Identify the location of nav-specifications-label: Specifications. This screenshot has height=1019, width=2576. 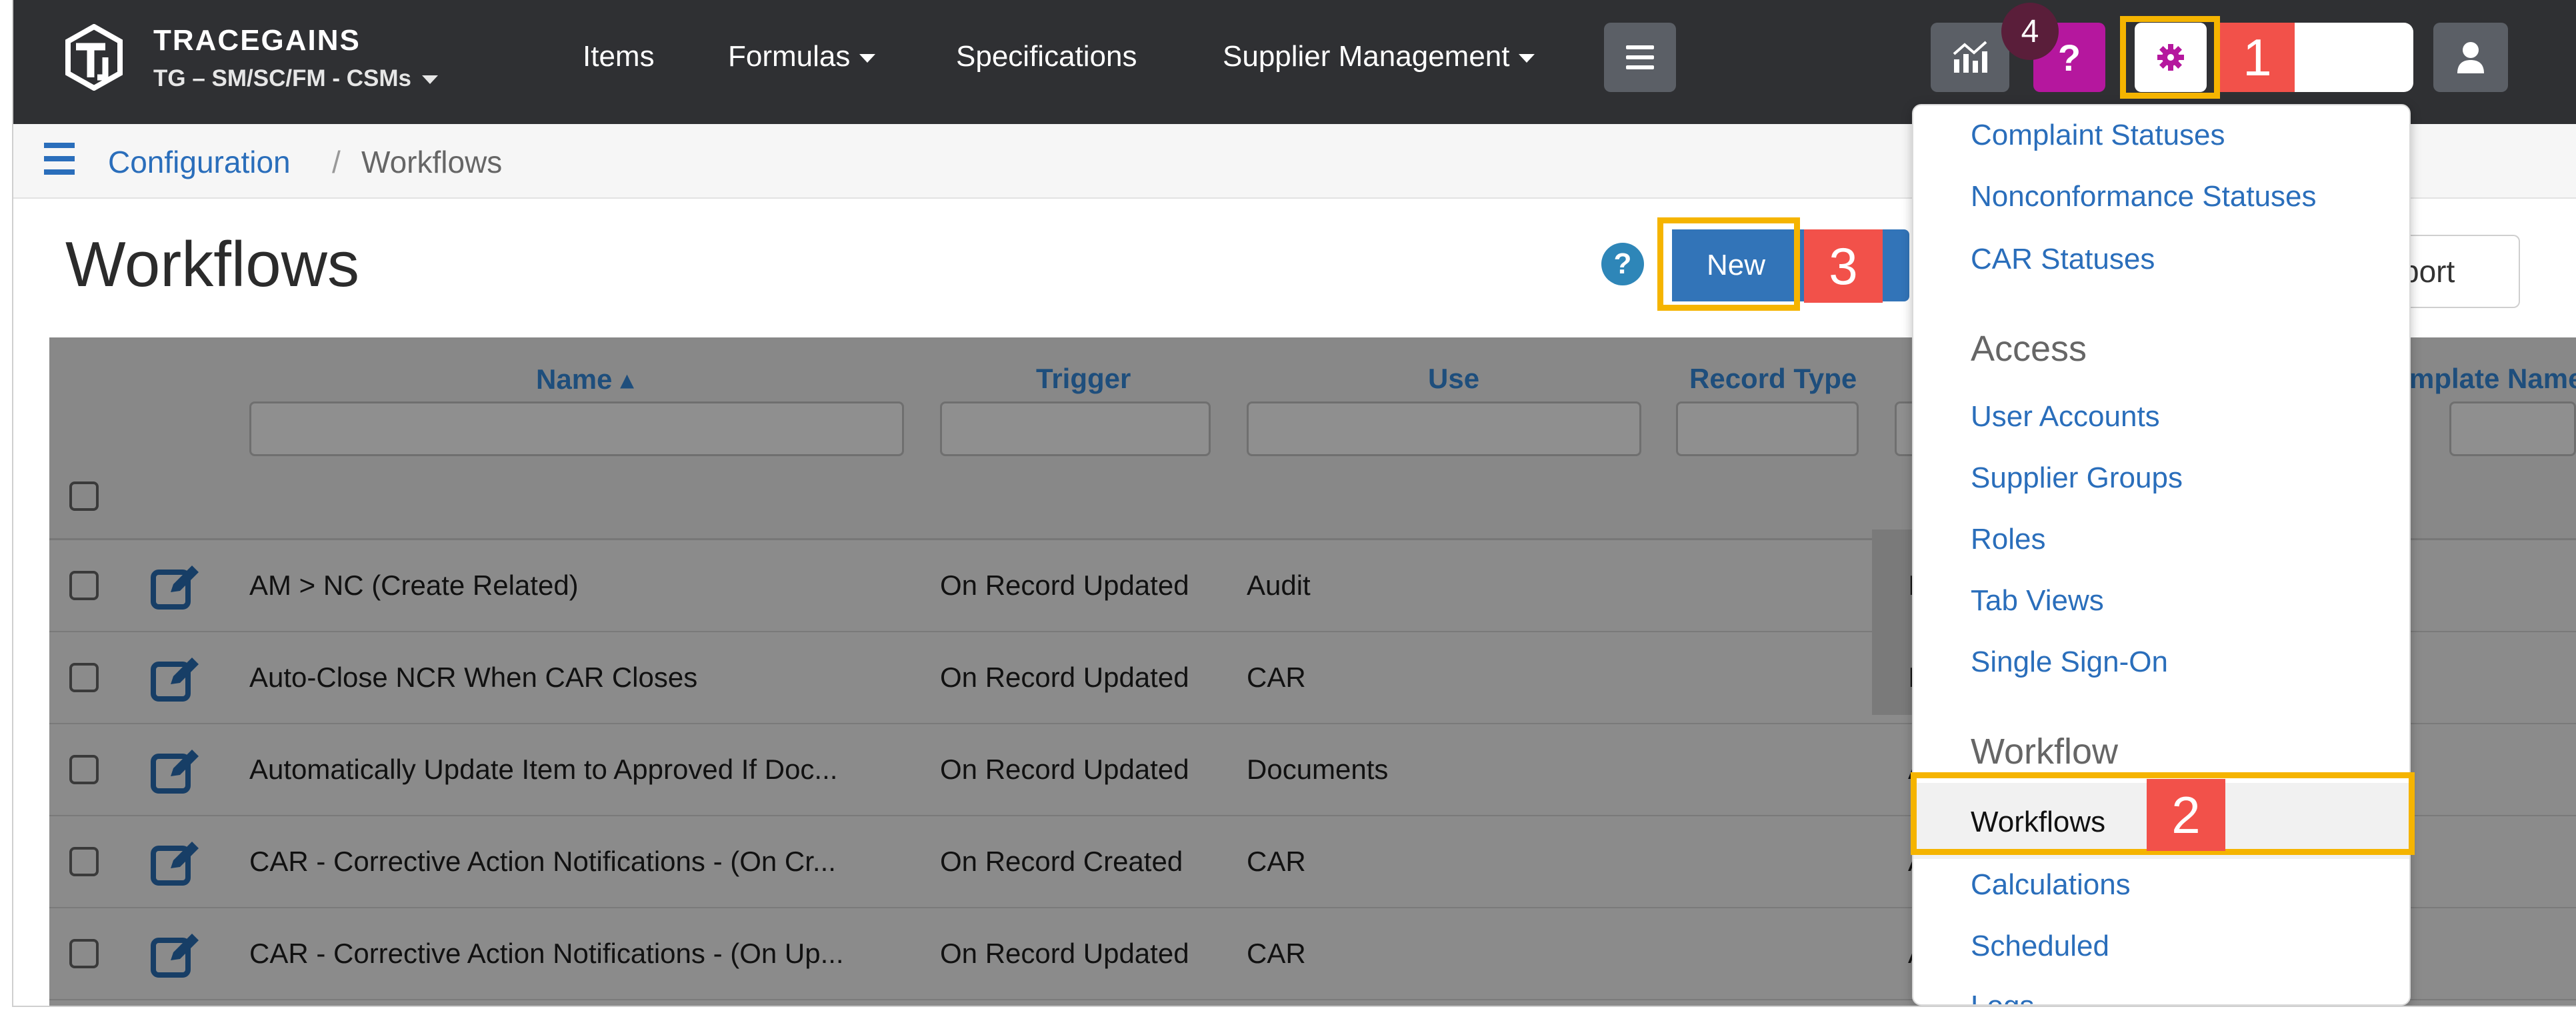
(1046, 56).